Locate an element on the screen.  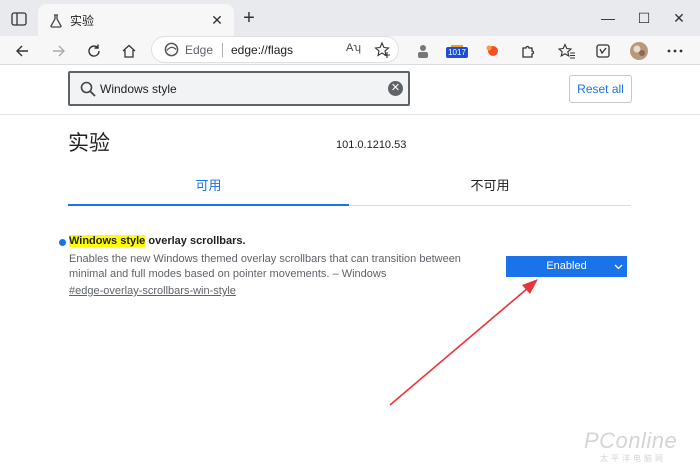
flag-name: Windows style overlay scrollbars. is located at coordinates (157, 241).